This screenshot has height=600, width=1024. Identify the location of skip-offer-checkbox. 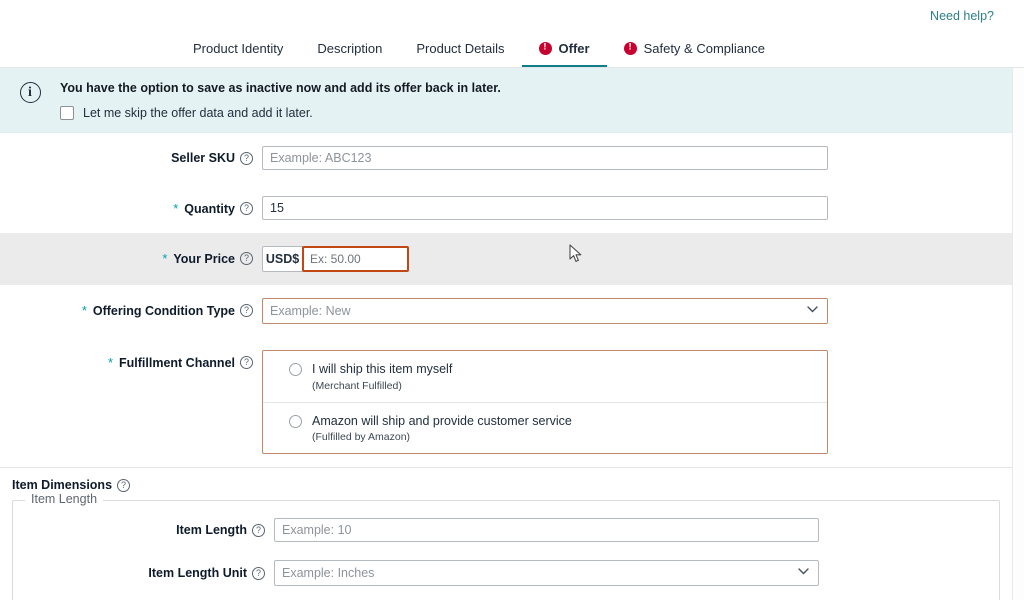
(67, 113).